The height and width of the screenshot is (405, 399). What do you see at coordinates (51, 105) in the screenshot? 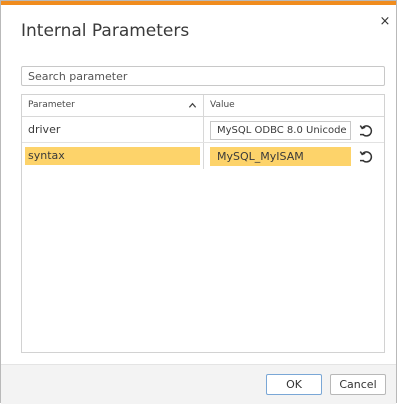
I see `column-header-parameter-label: Parameter` at bounding box center [51, 105].